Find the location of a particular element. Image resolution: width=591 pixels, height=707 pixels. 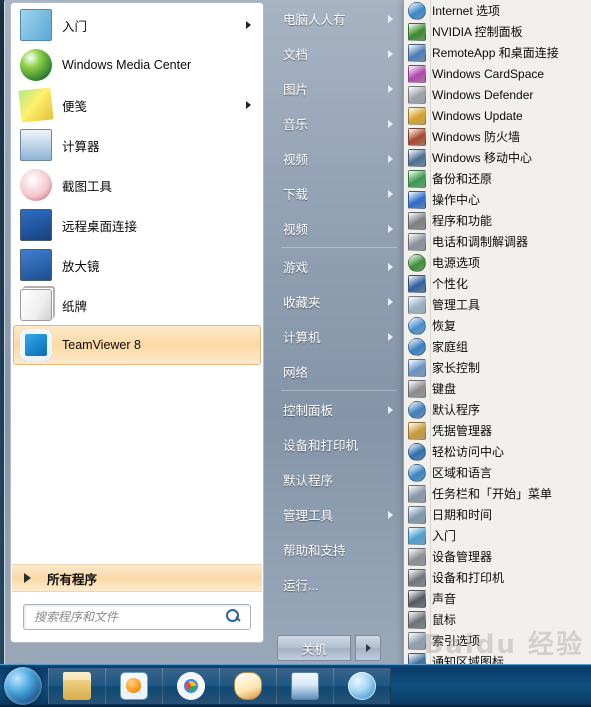

control-panel-item: 家长控制 is located at coordinates (497, 367).